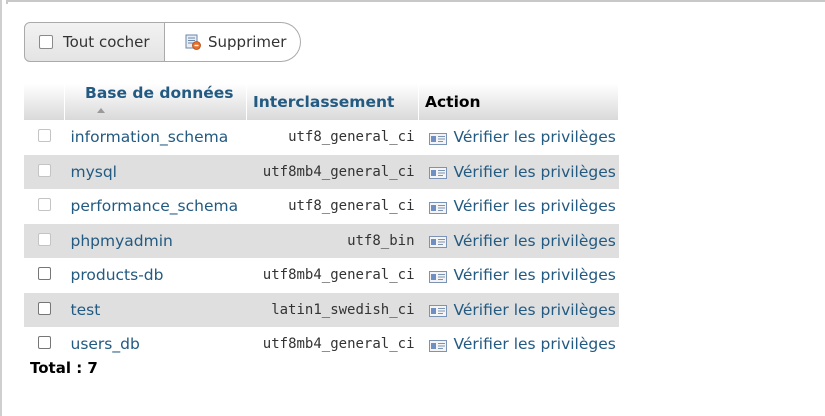 The width and height of the screenshot is (825, 416). I want to click on bulk-actions-toolbar: Tout cocher Supprimer, so click(162, 42).